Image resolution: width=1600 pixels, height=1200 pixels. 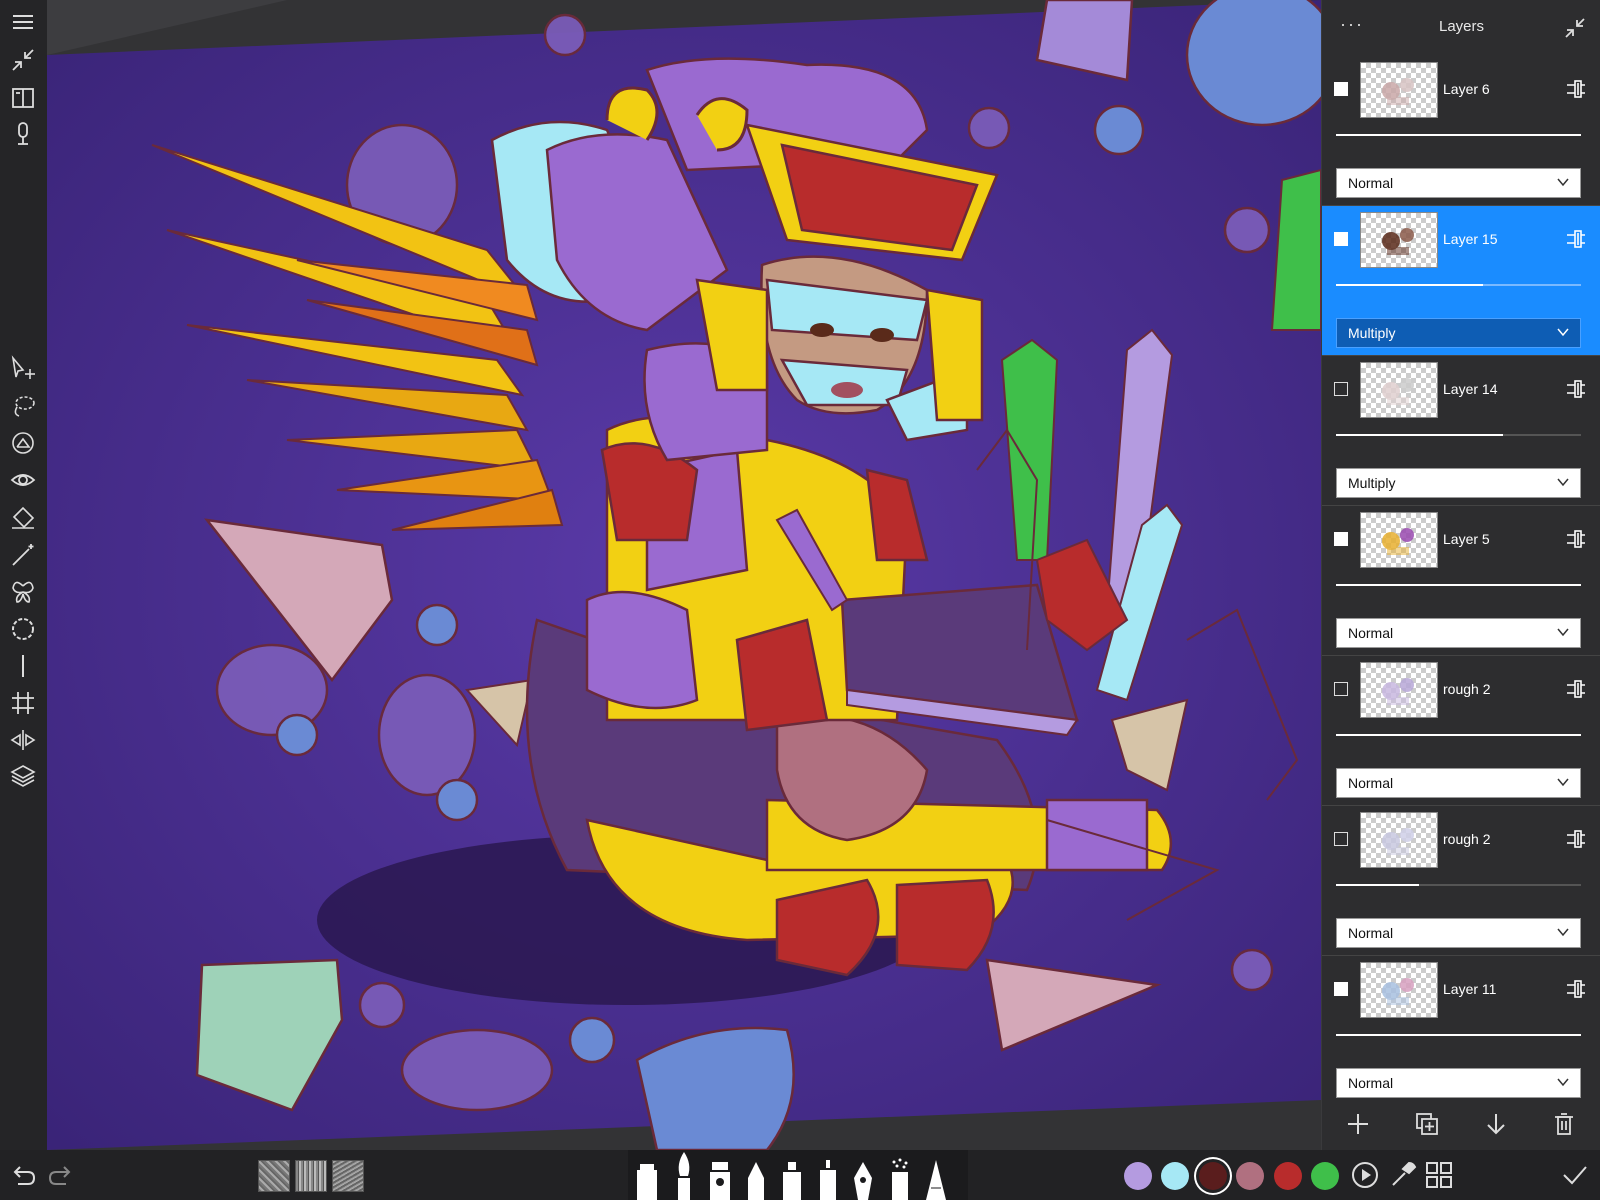 What do you see at coordinates (1461, 281) in the screenshot?
I see `layer-row: Layer 15 Multiply` at bounding box center [1461, 281].